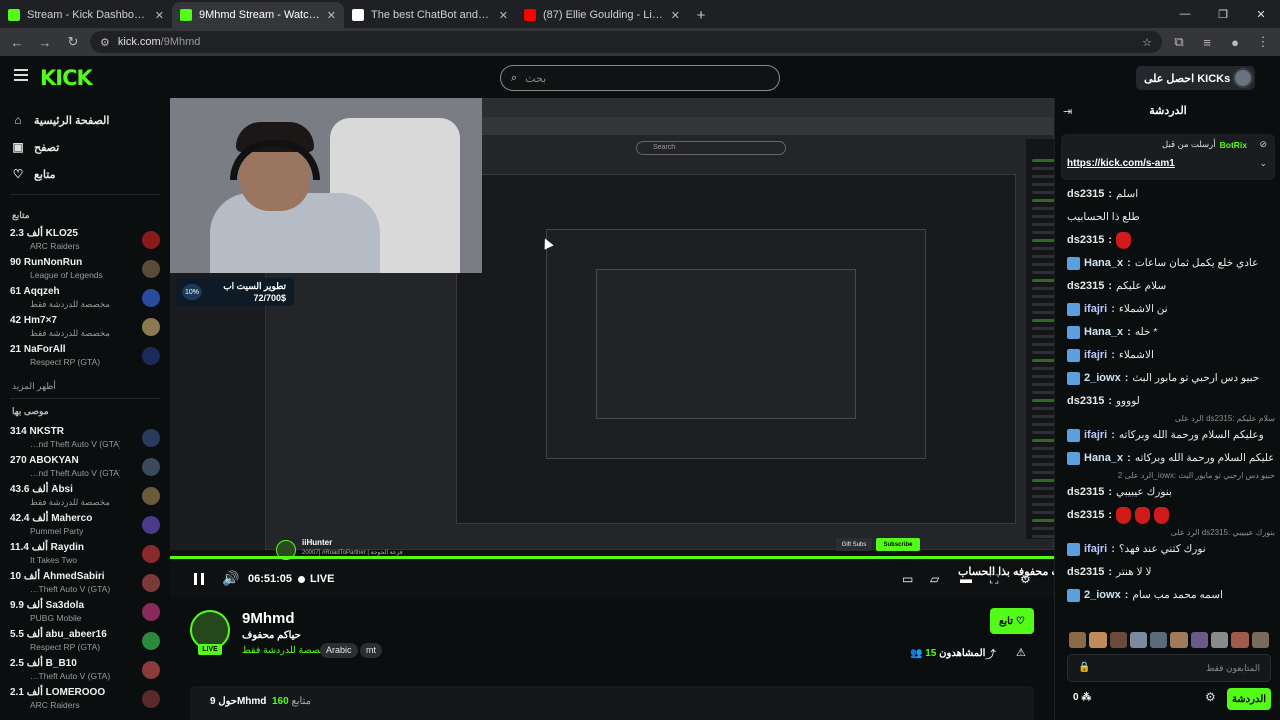  I want to click on profile-icon: ●, so click(1235, 42).